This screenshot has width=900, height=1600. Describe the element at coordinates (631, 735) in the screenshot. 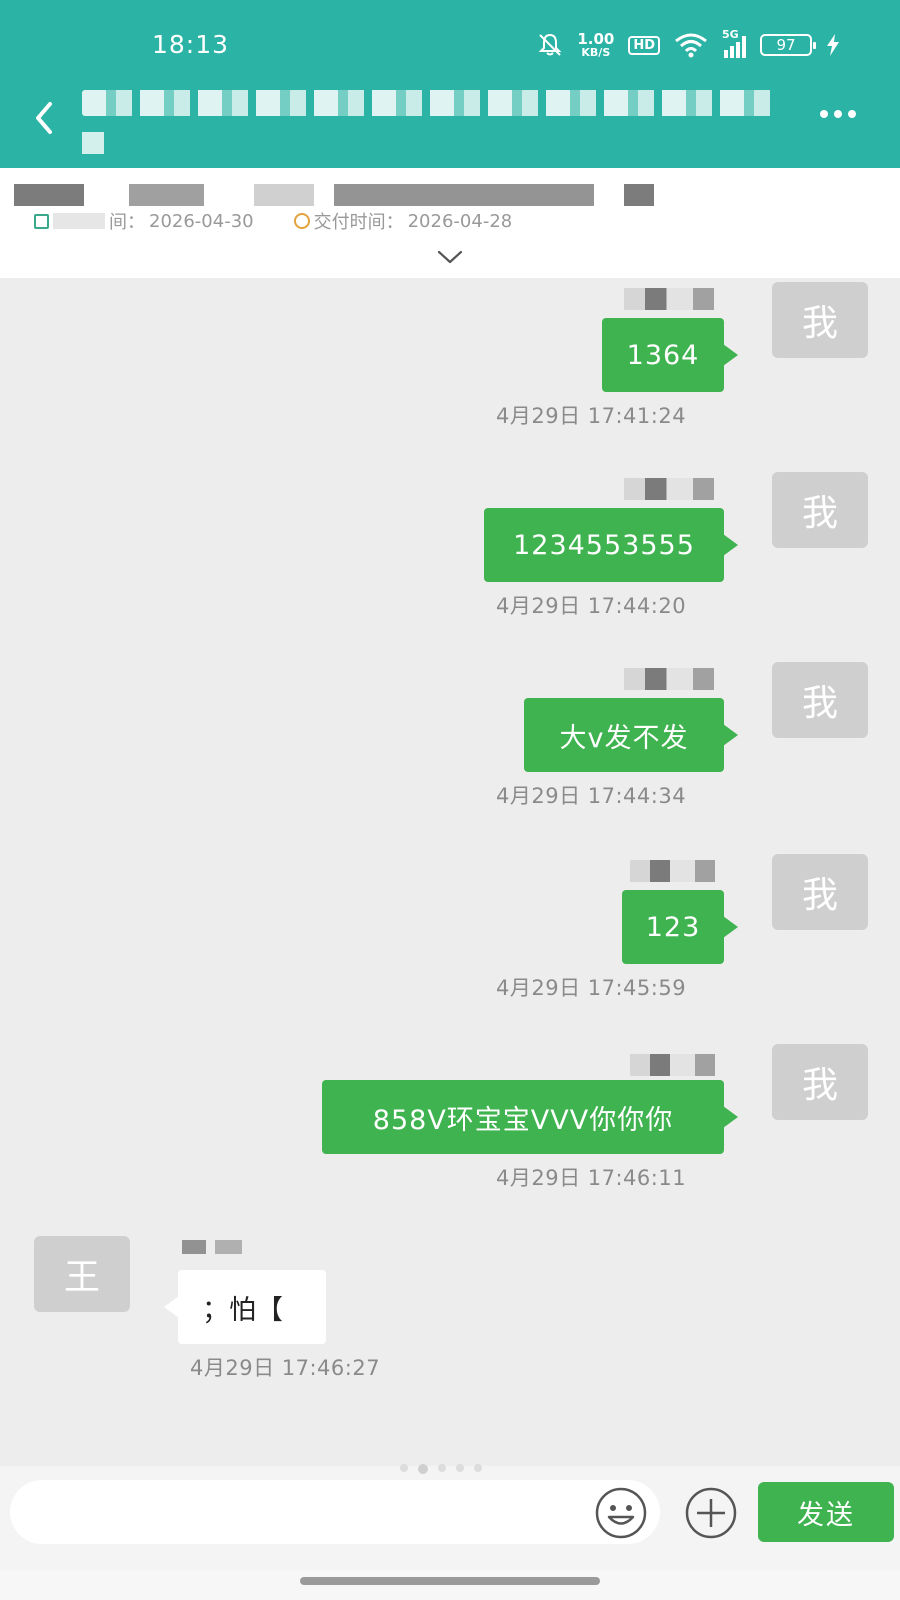

I see `message-bubble: 大v发不发` at that location.